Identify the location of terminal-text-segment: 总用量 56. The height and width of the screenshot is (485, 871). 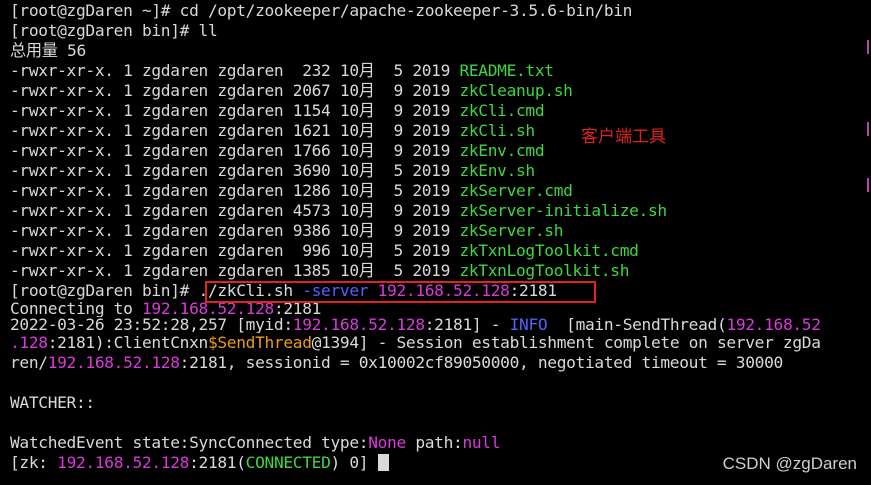
(48, 50).